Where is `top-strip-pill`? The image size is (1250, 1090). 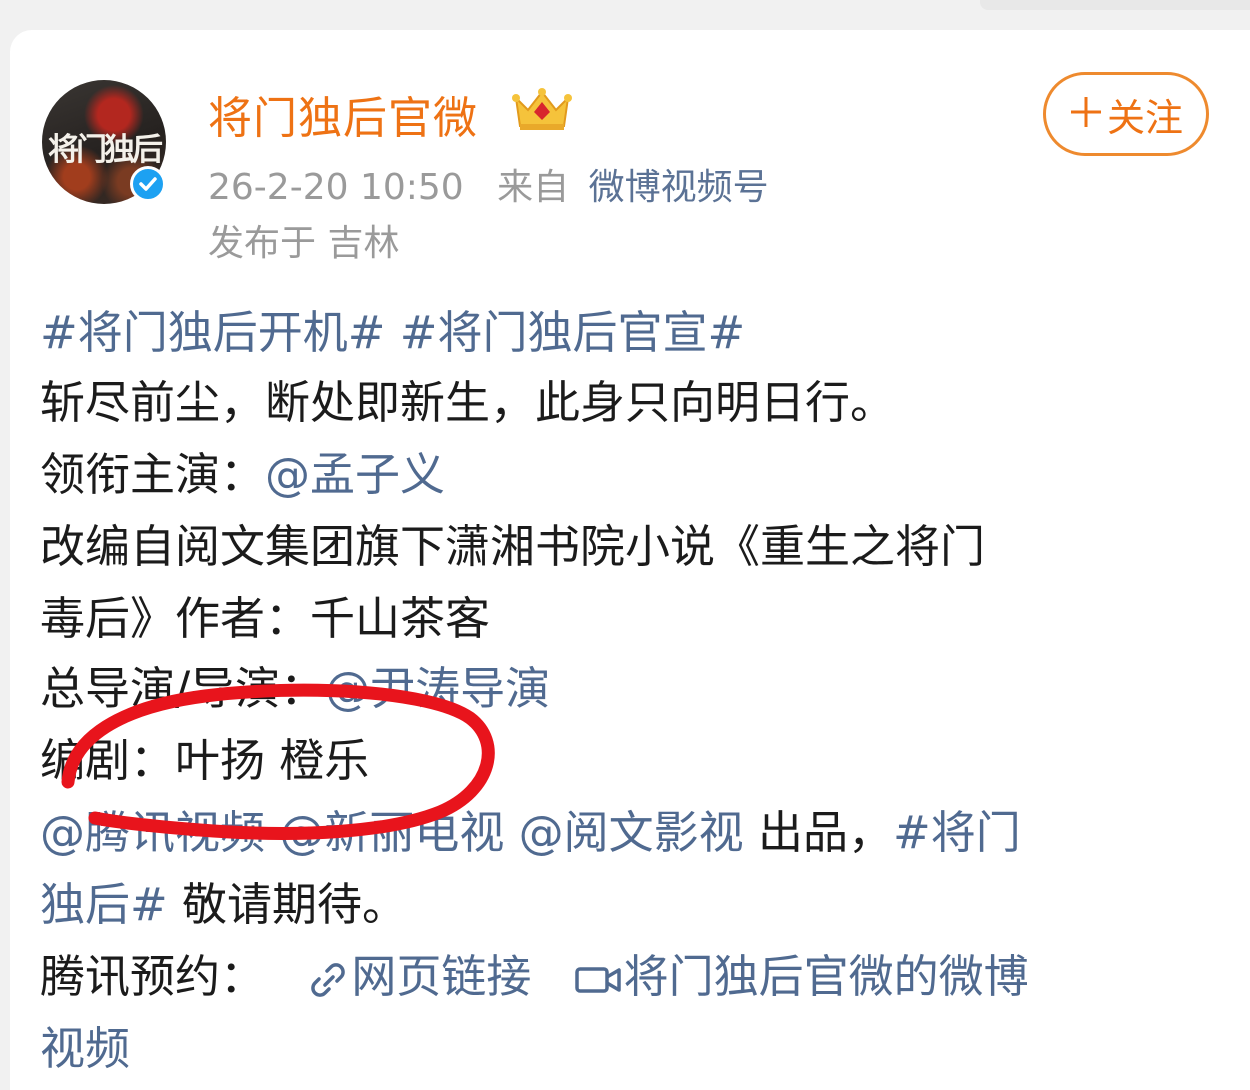 top-strip-pill is located at coordinates (1115, 5).